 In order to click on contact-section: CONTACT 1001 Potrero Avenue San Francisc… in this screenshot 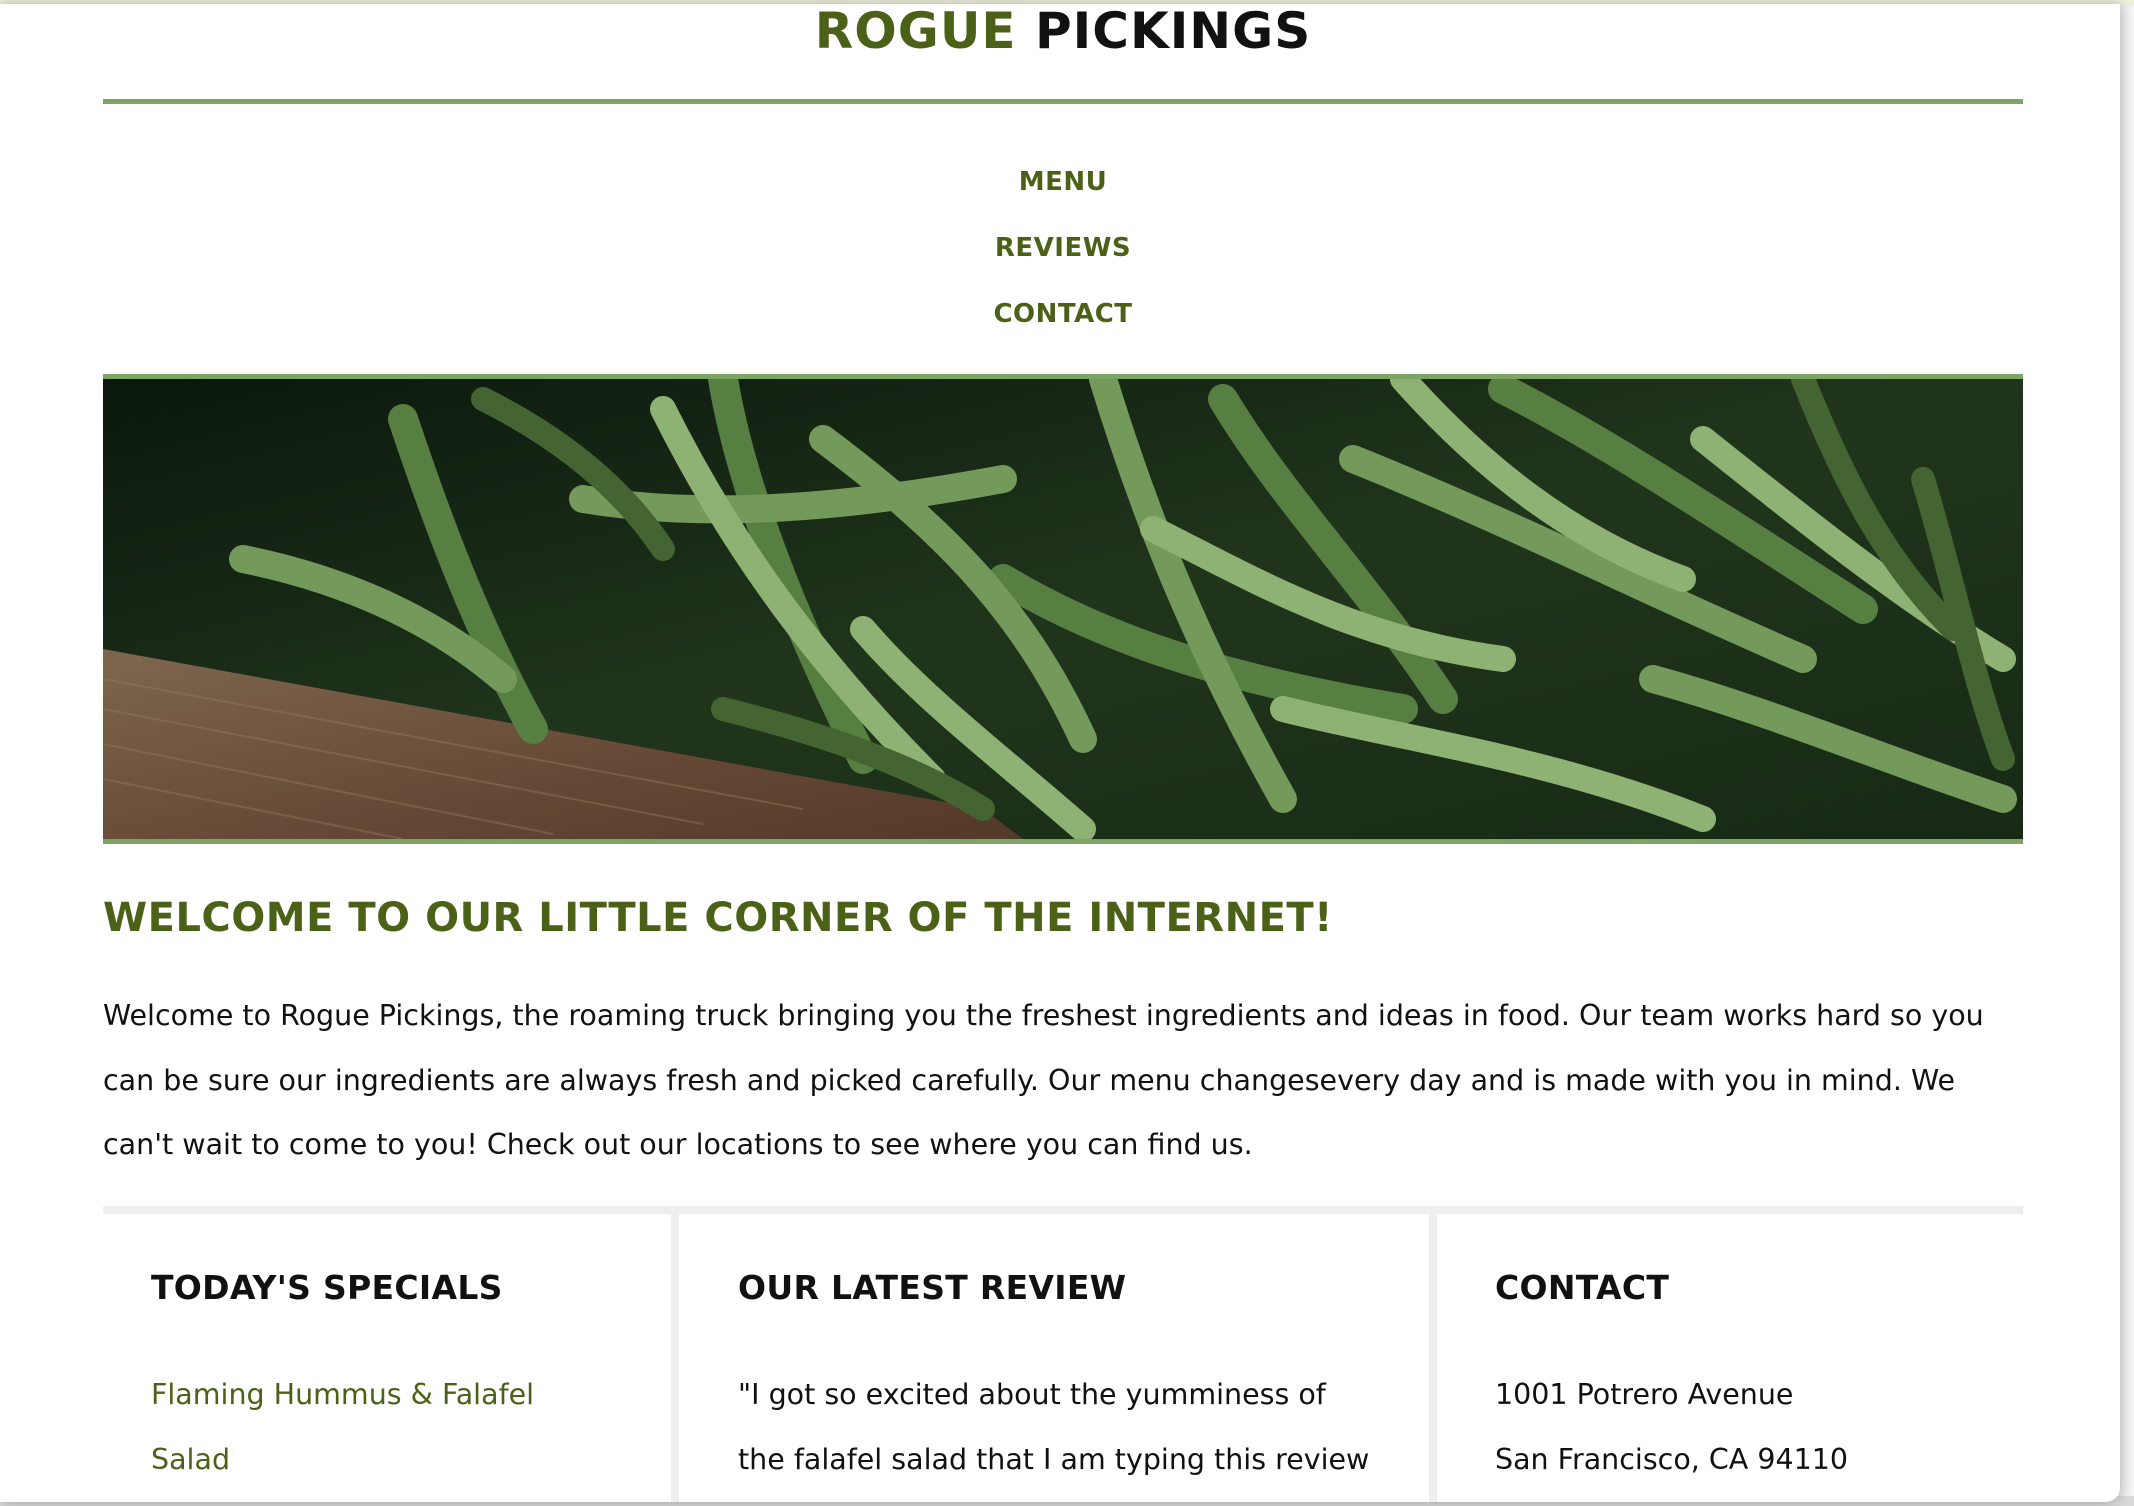, I will do `click(1730, 1358)`.